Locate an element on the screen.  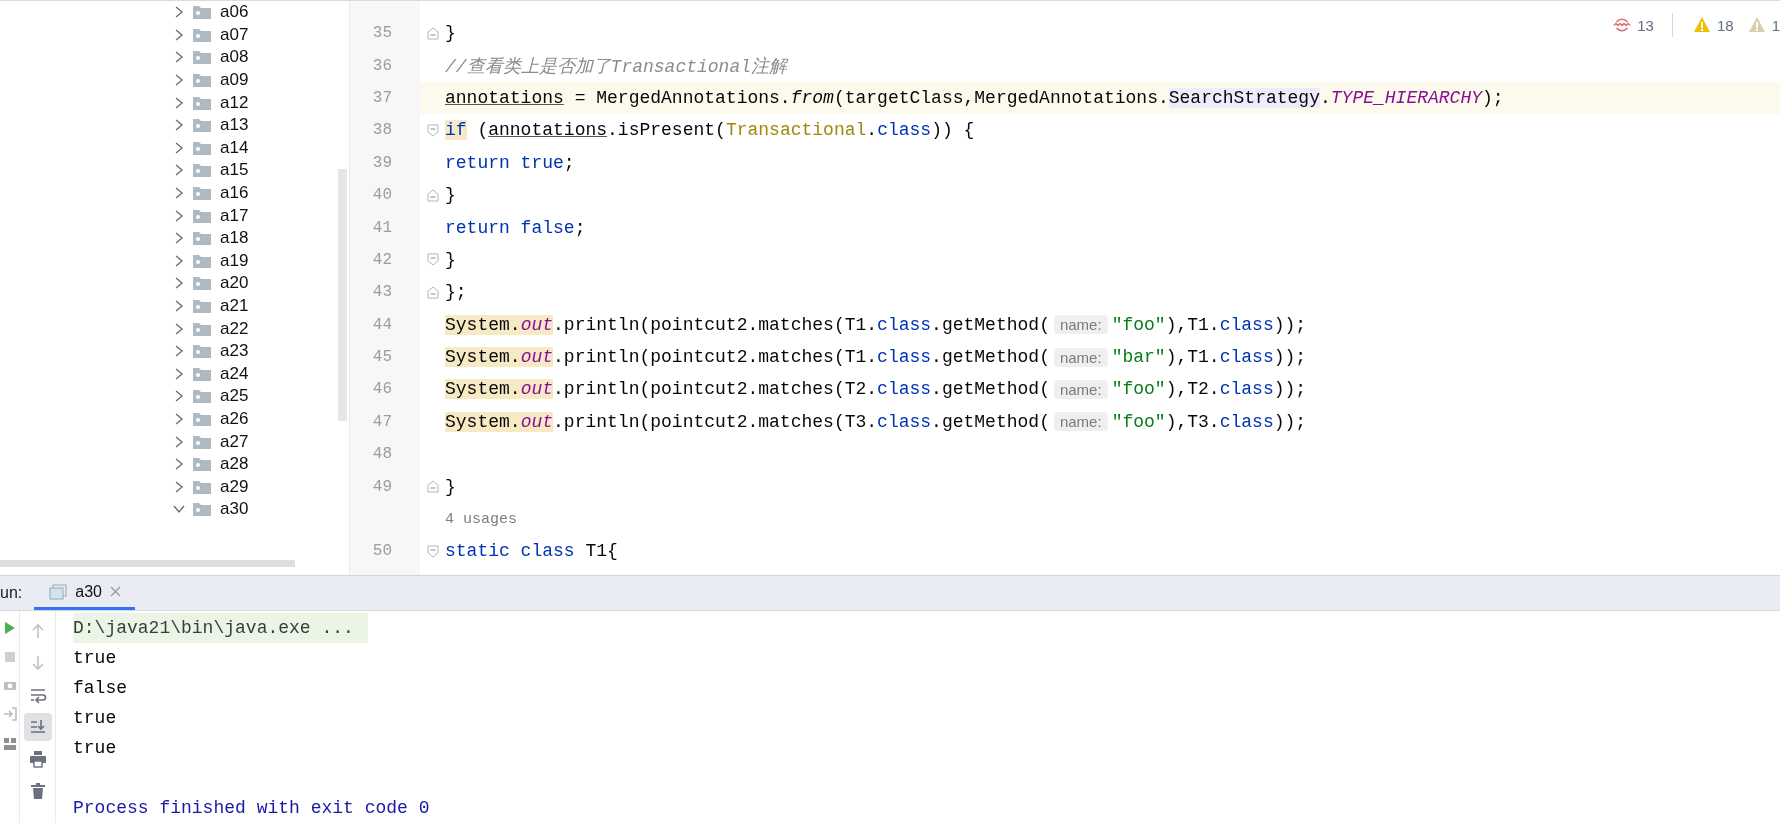
folder-label: a27 is located at coordinates (234, 441).